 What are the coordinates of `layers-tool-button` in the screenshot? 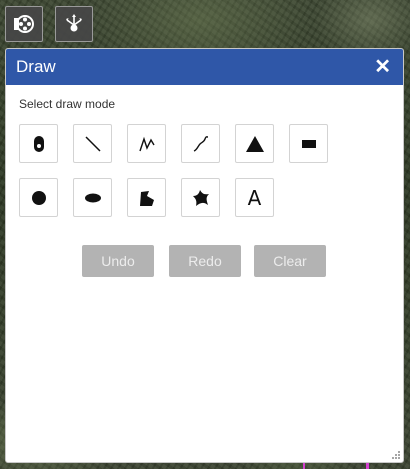 It's located at (24, 24).